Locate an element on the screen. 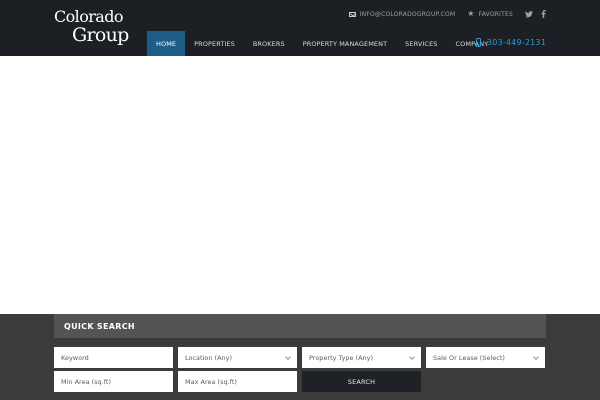  location-value: Location (Any) is located at coordinates (209, 357).